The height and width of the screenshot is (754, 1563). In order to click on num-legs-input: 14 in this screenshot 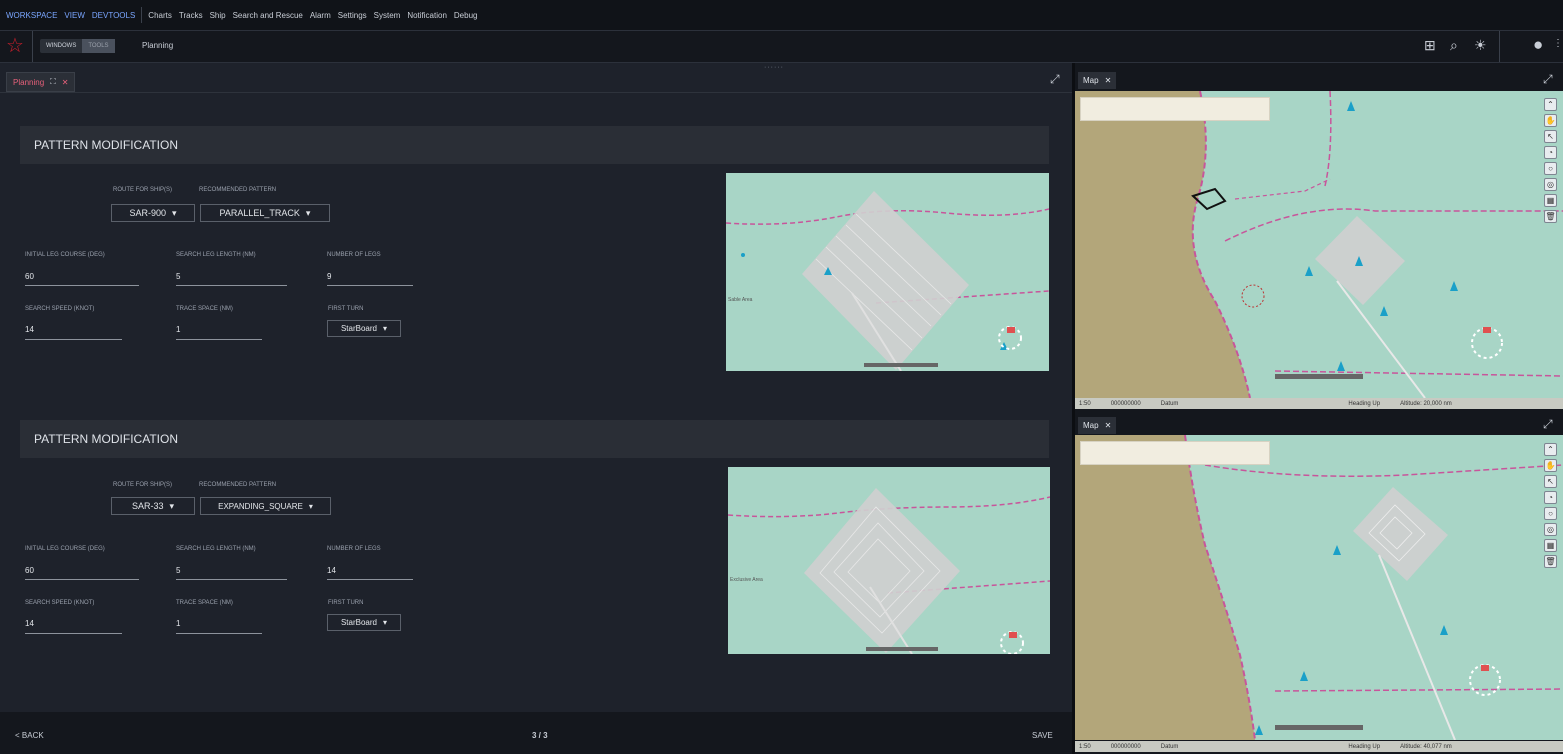, I will do `click(331, 570)`.